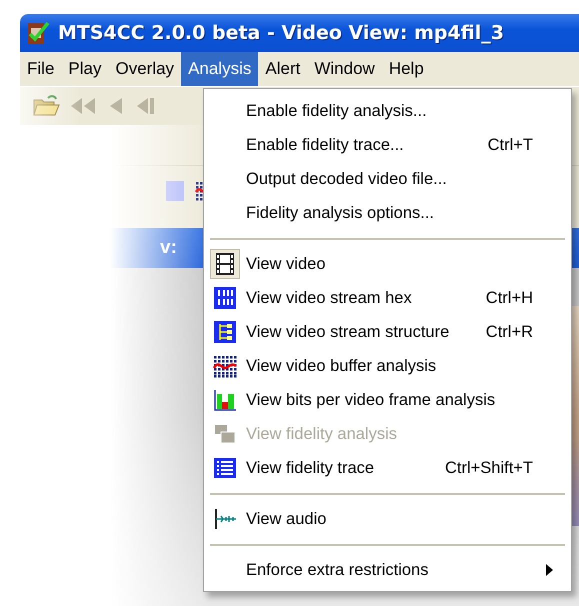  I want to click on checkmark-app-icon, so click(38, 33).